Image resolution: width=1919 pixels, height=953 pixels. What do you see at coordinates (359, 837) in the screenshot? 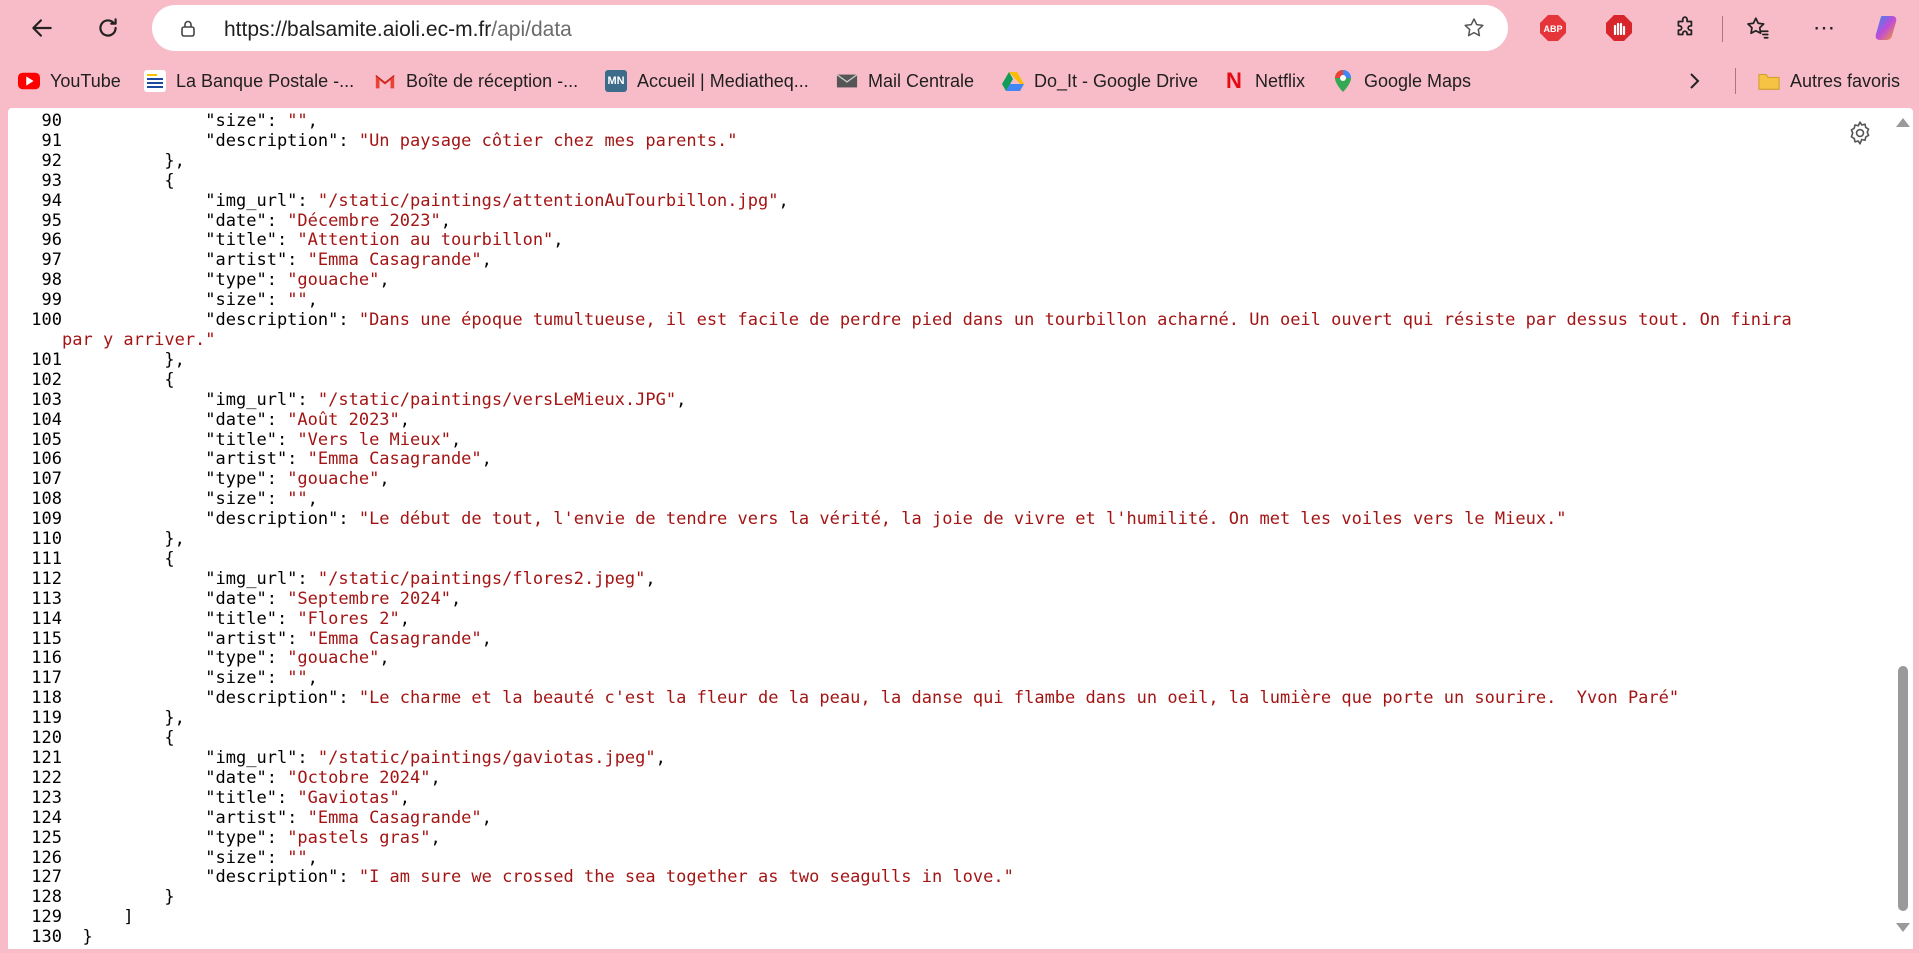
I see `json-string: "pastels gras"` at bounding box center [359, 837].